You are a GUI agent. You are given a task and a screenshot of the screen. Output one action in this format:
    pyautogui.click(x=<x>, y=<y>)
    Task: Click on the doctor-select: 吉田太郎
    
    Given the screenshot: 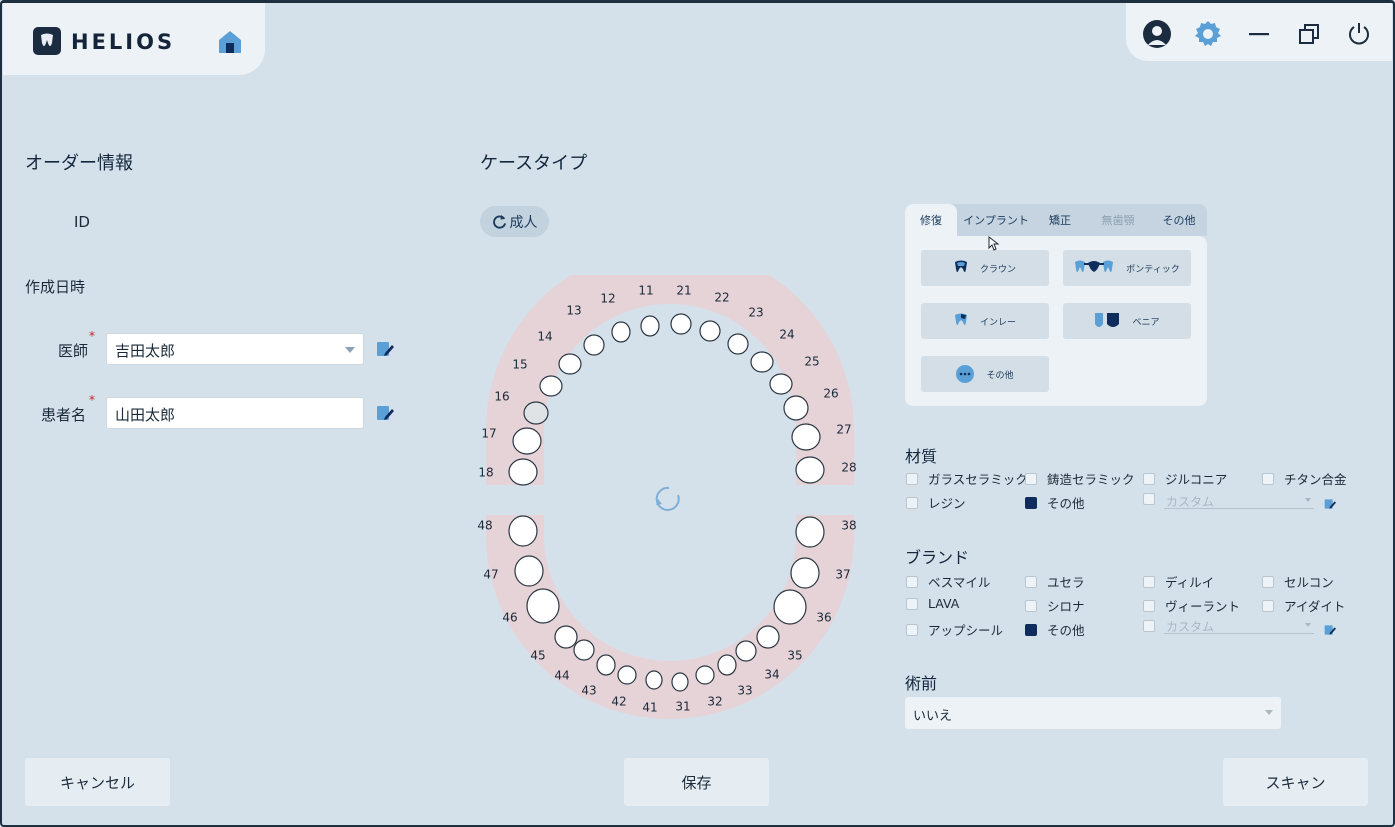 What is the action you would take?
    pyautogui.click(x=235, y=349)
    